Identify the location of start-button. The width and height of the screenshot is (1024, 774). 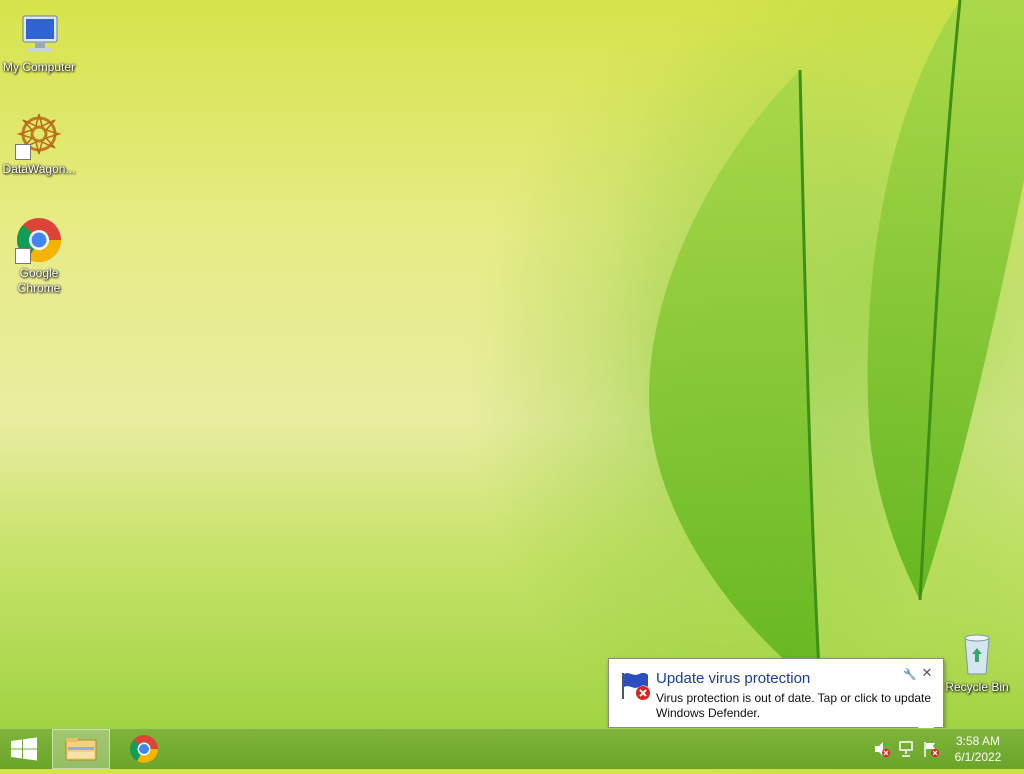
(24, 749).